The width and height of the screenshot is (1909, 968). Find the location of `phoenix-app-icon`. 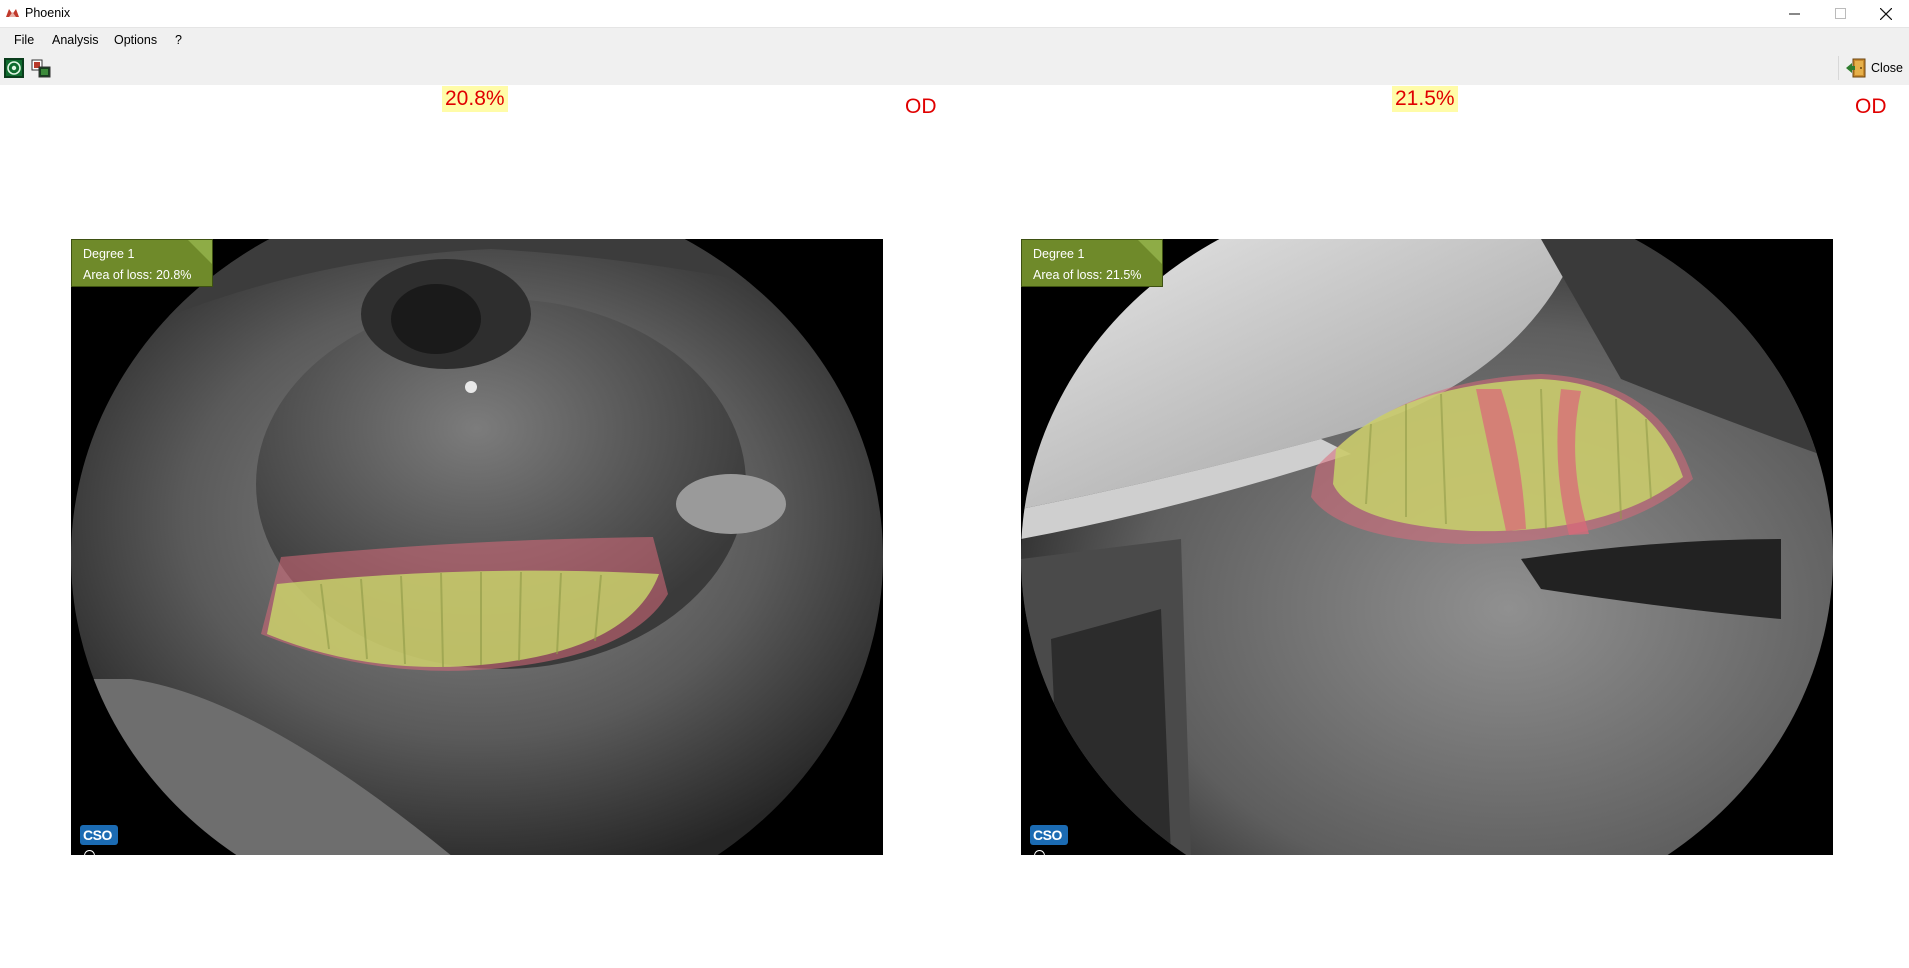

phoenix-app-icon is located at coordinates (12, 13).